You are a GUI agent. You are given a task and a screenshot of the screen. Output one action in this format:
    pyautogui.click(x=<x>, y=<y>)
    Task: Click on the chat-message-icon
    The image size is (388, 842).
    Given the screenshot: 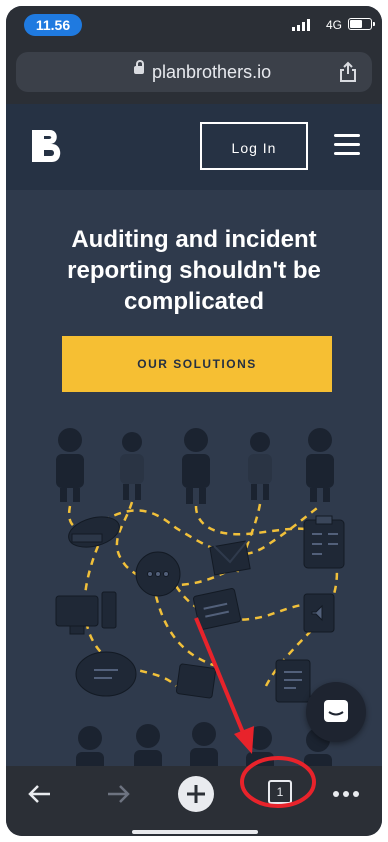 What is the action you would take?
    pyautogui.click(x=106, y=674)
    